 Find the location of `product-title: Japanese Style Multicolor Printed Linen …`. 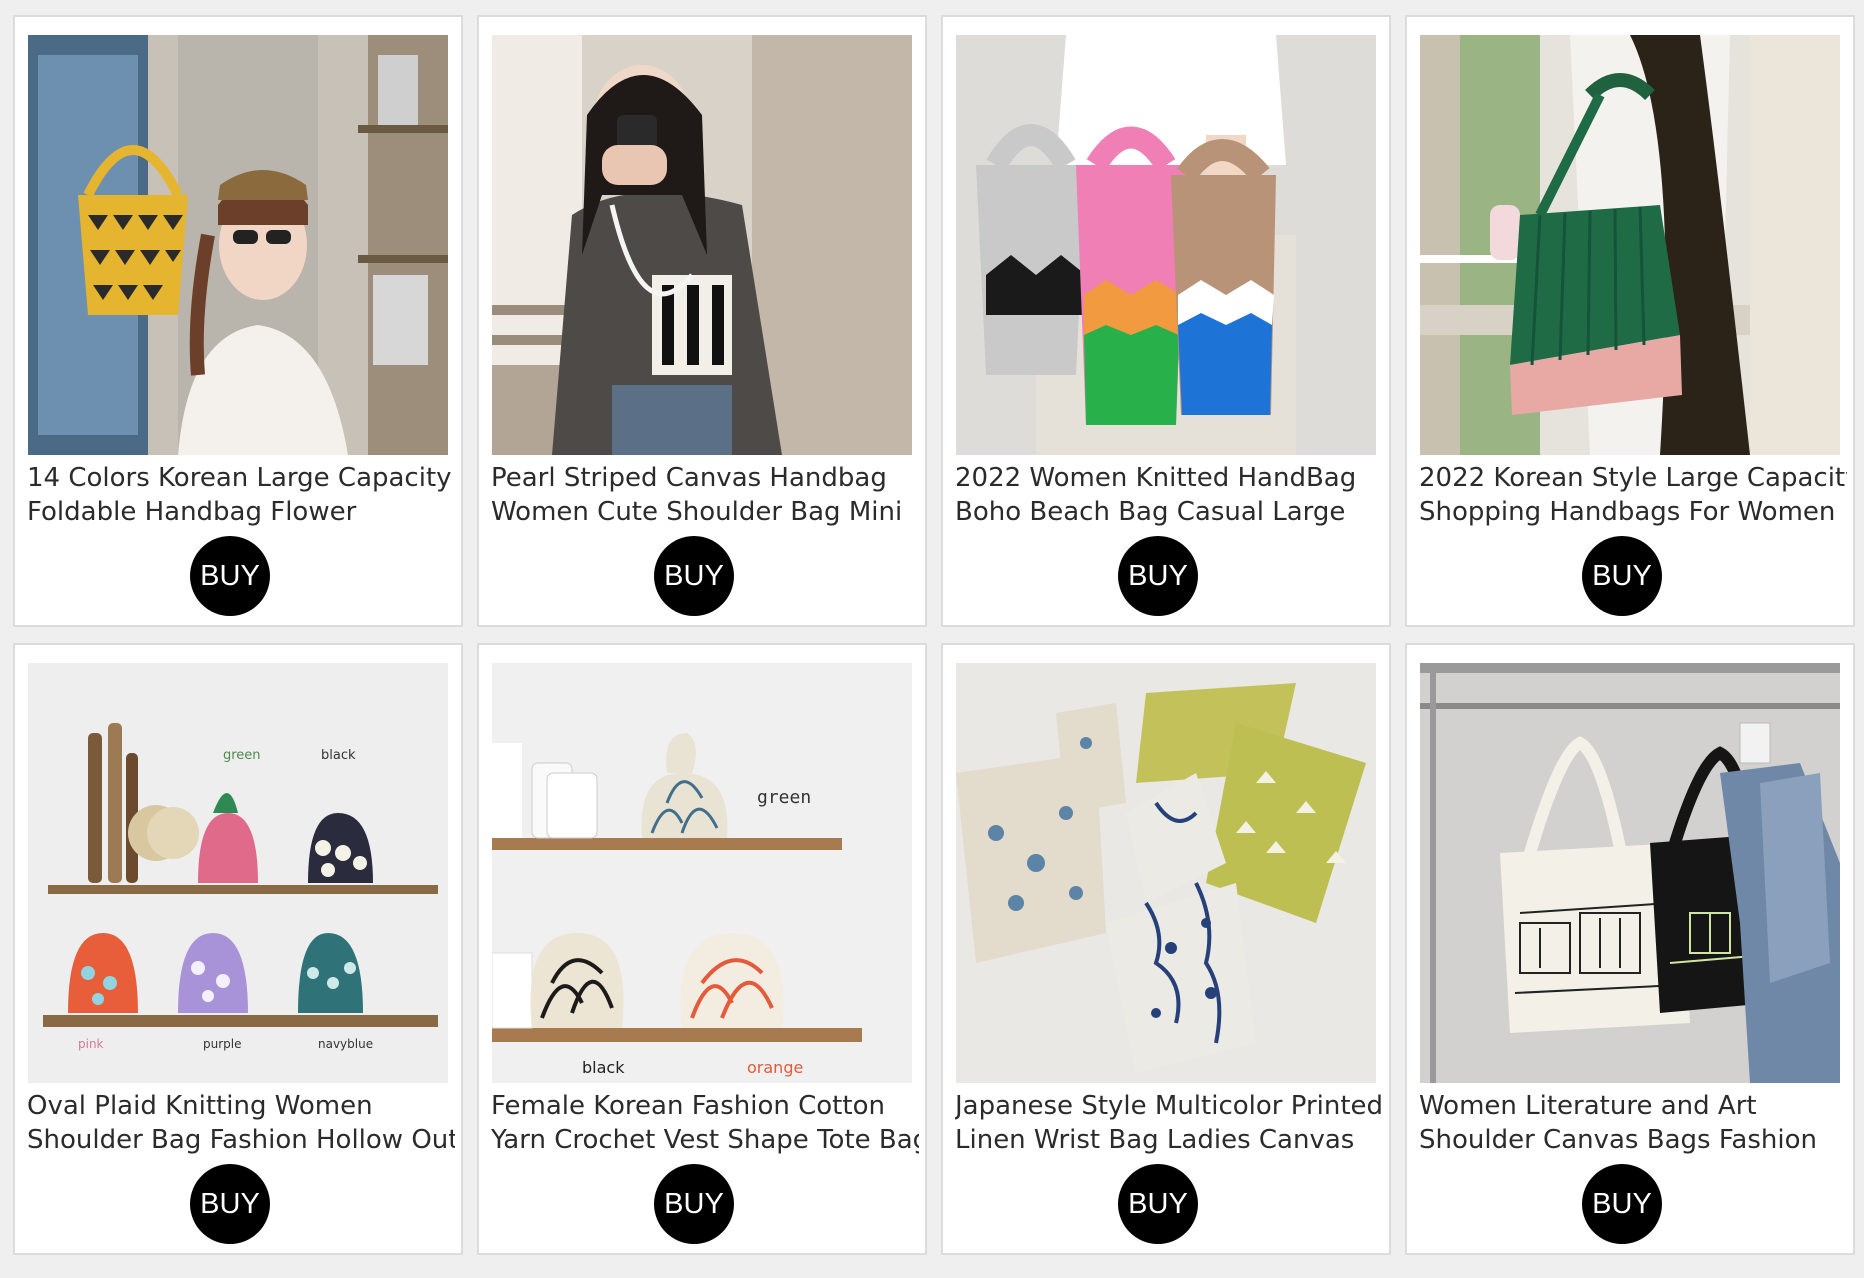

product-title: Japanese Style Multicolor Printed Linen … is located at coordinates (1169, 1123).